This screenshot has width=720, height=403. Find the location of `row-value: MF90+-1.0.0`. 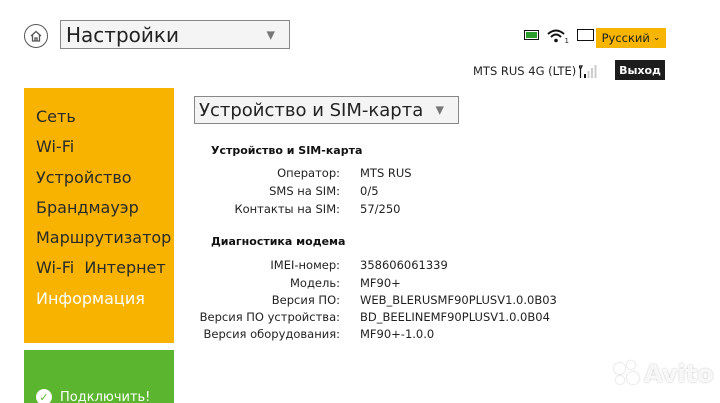

row-value: MF90+-1.0.0 is located at coordinates (397, 334).